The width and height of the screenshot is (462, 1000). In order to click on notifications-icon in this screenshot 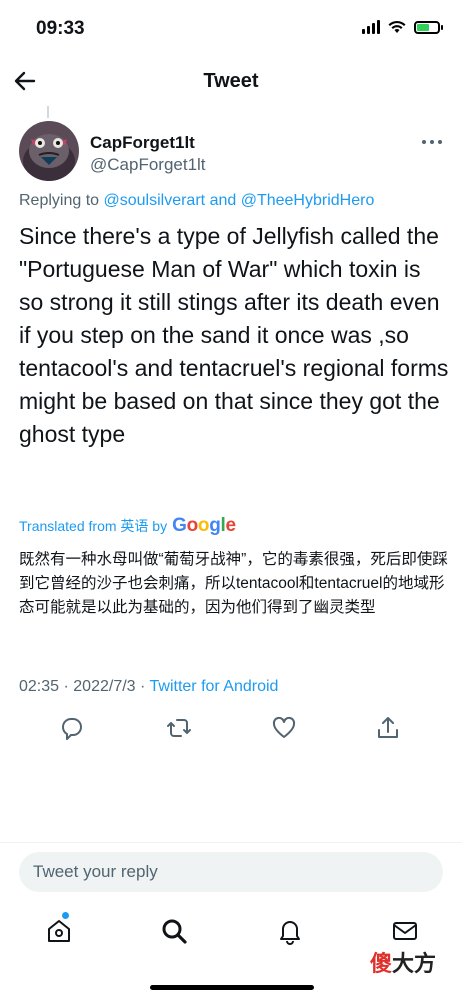, I will do `click(290, 931)`.